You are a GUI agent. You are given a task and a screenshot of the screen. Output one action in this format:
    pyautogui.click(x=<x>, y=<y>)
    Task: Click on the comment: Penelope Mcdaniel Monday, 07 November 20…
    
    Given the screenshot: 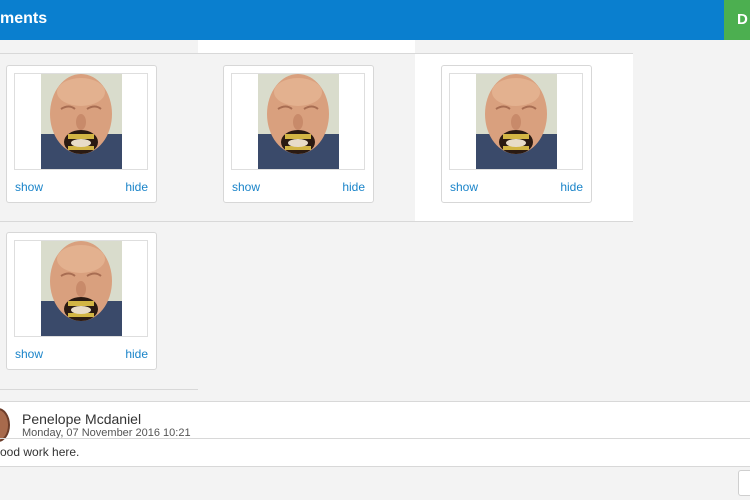 What is the action you would take?
    pyautogui.click(x=375, y=434)
    